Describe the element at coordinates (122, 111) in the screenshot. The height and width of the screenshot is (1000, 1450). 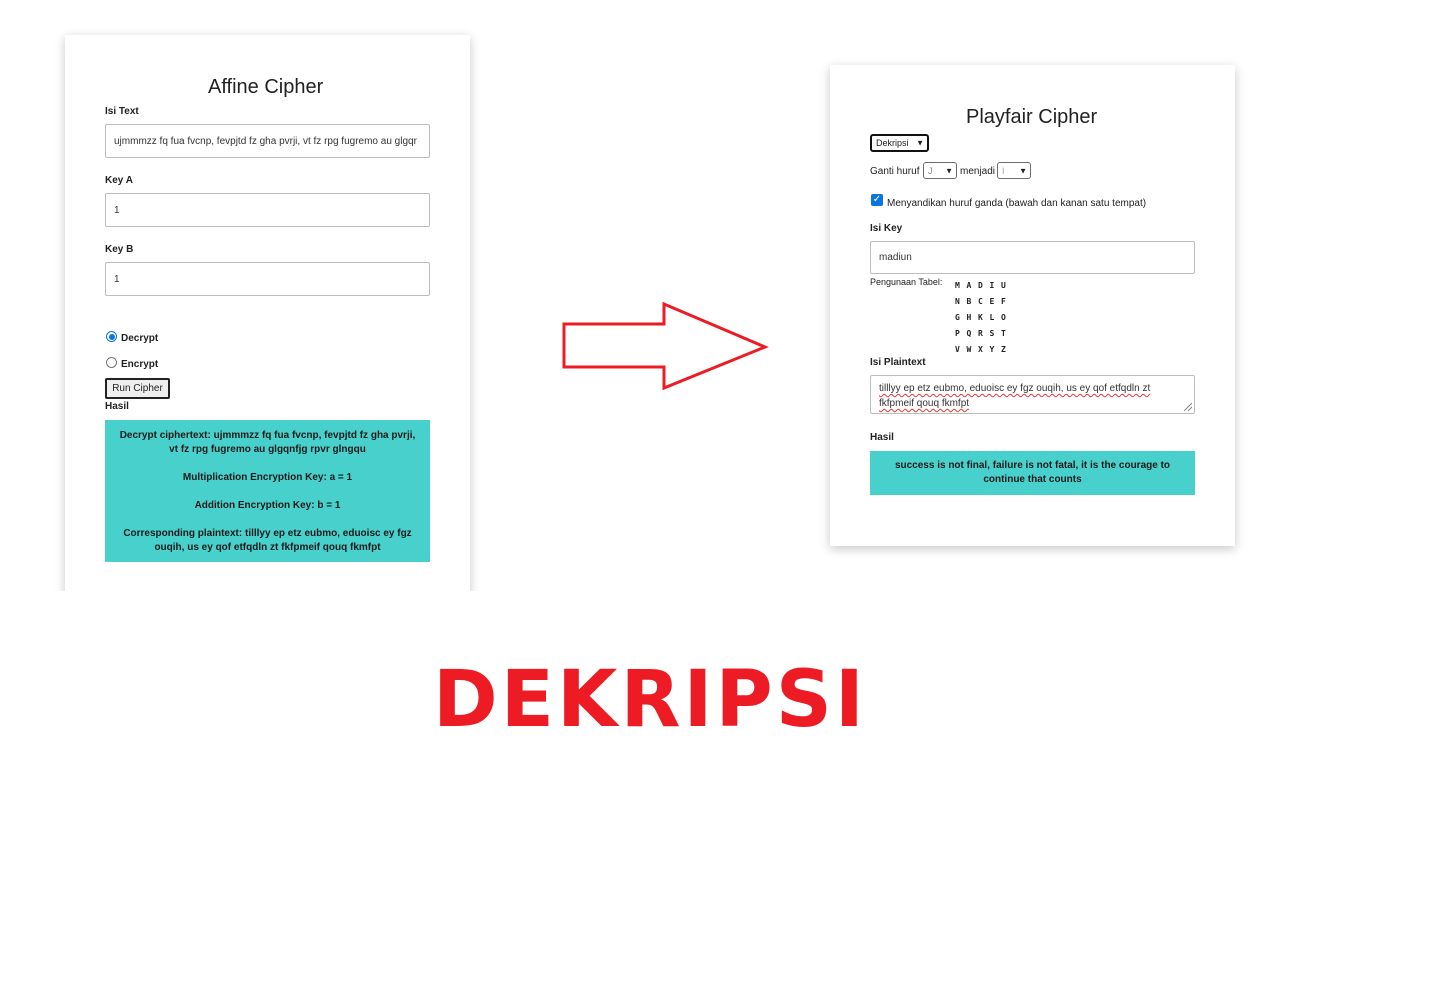
I see `text-label: Isi Text` at that location.